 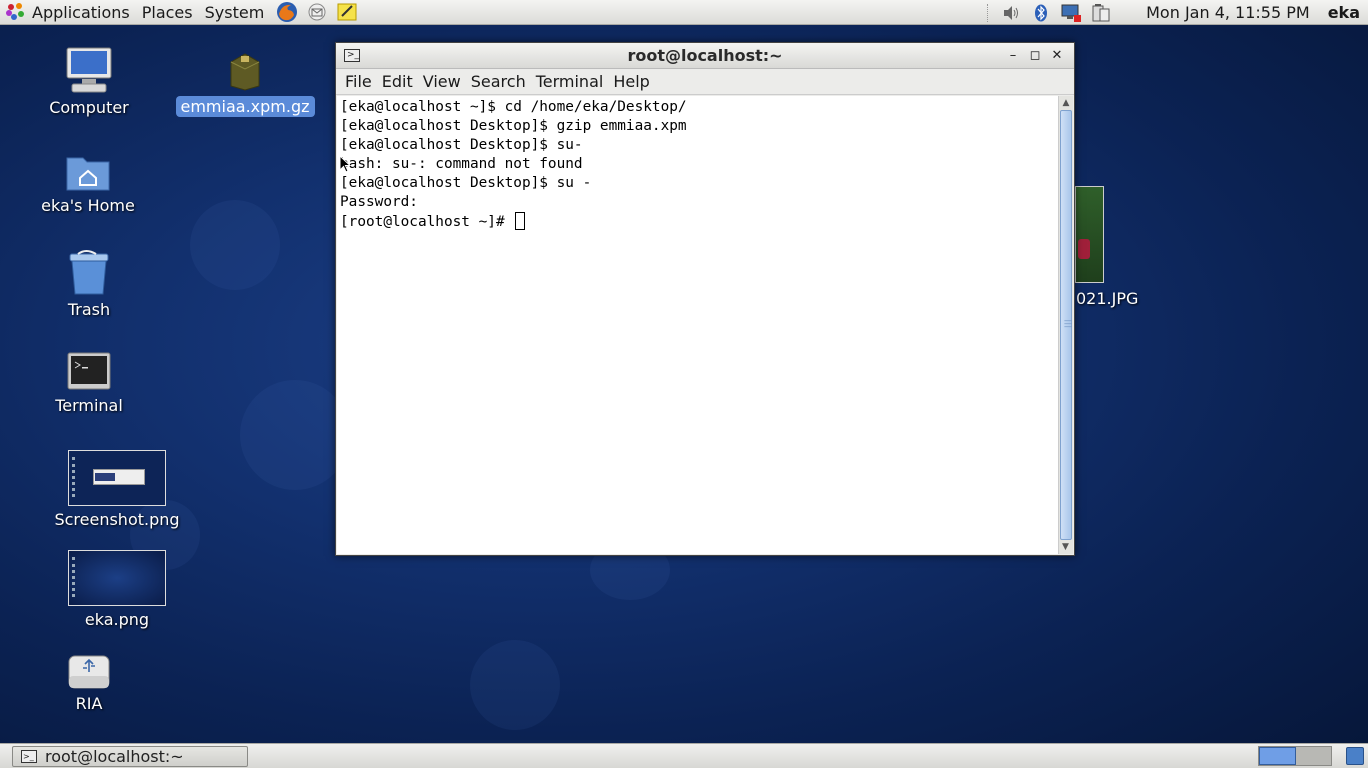 What do you see at coordinates (345, 164) in the screenshot?
I see `mouse-pointer-icon` at bounding box center [345, 164].